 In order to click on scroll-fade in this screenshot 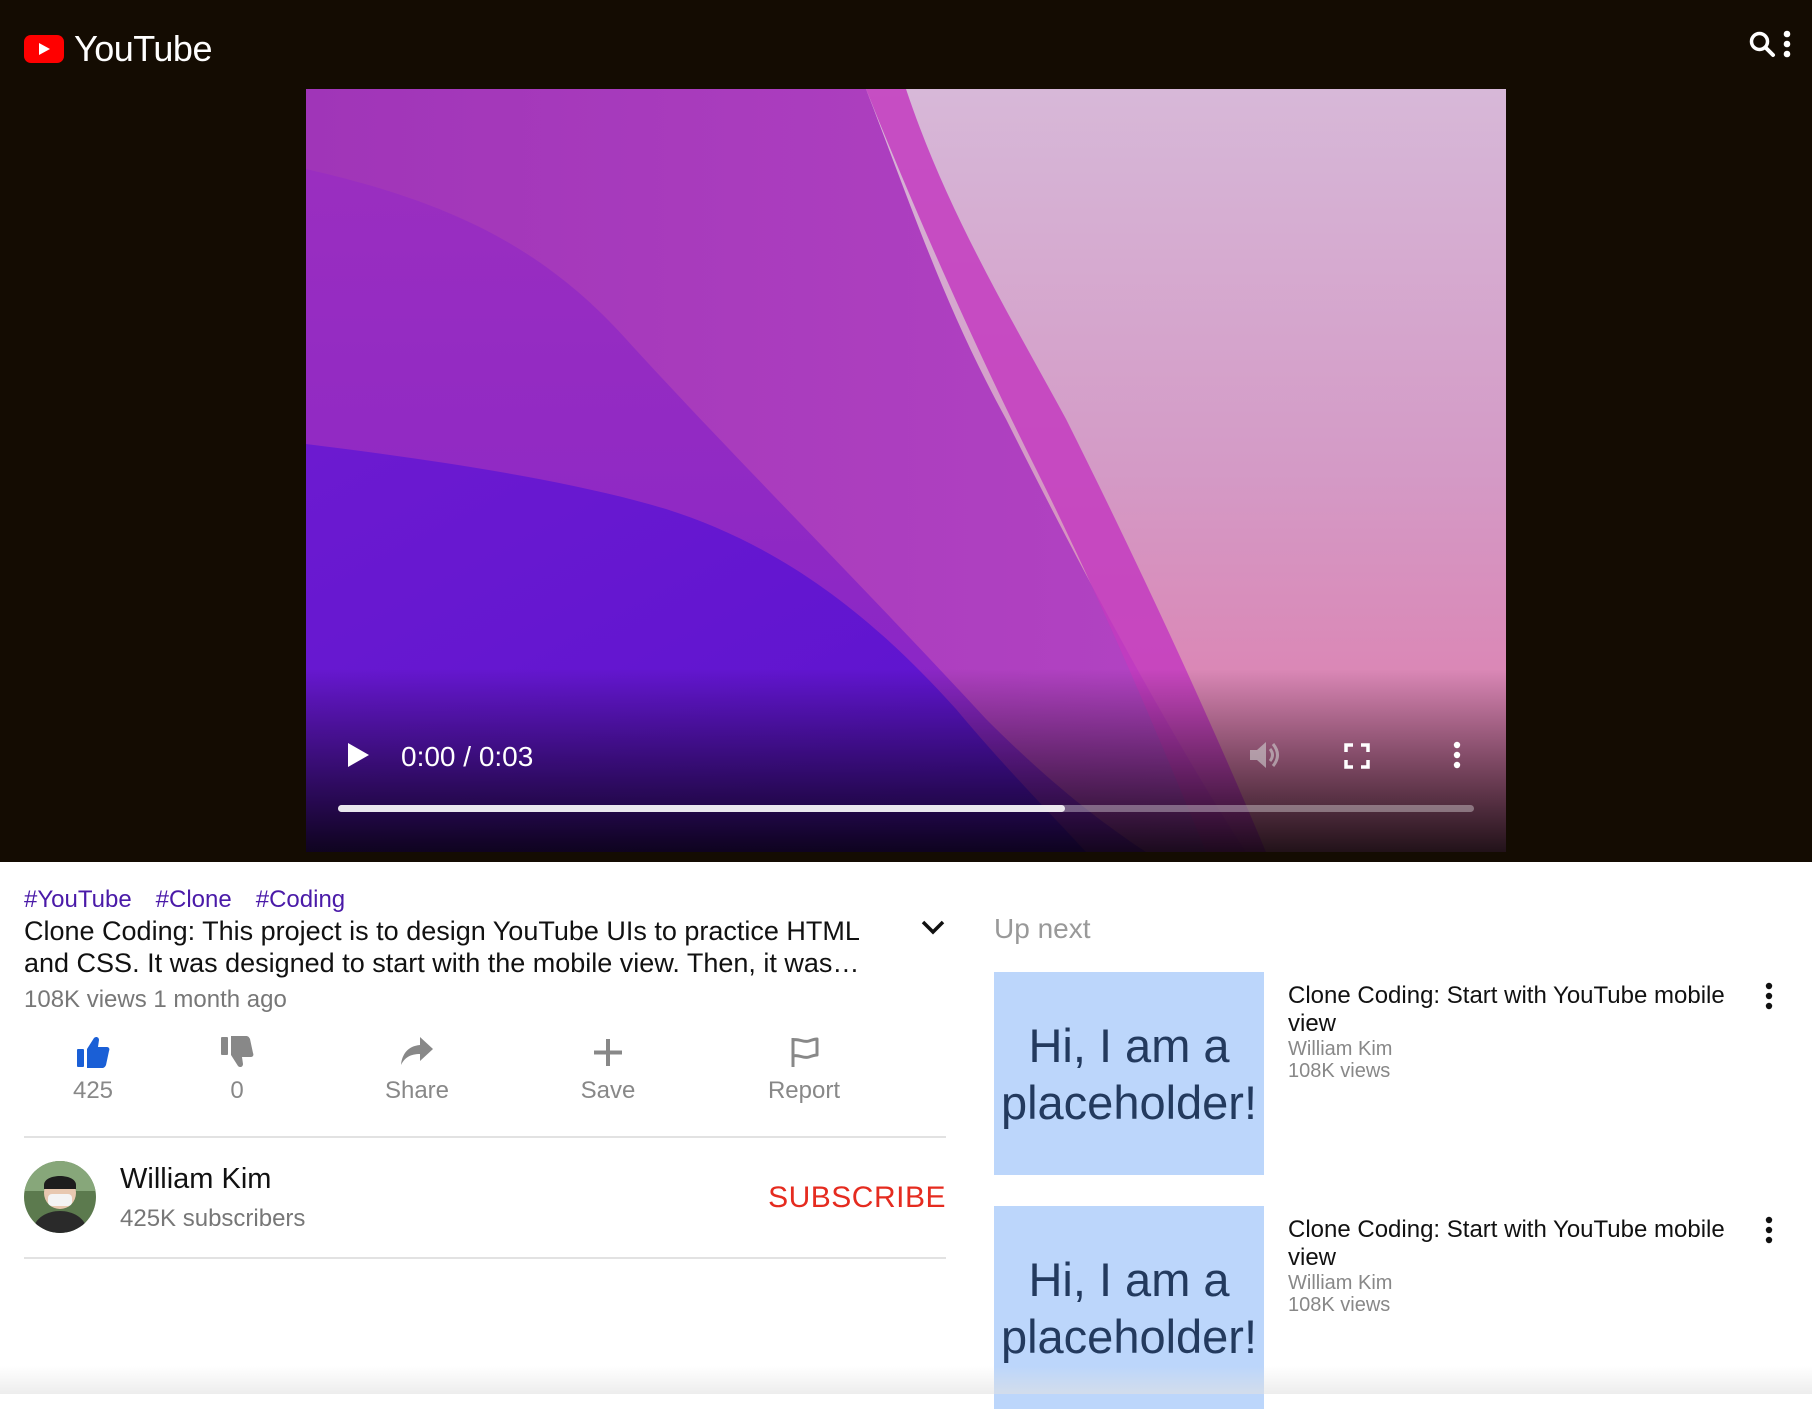, I will do `click(906, 1380)`.